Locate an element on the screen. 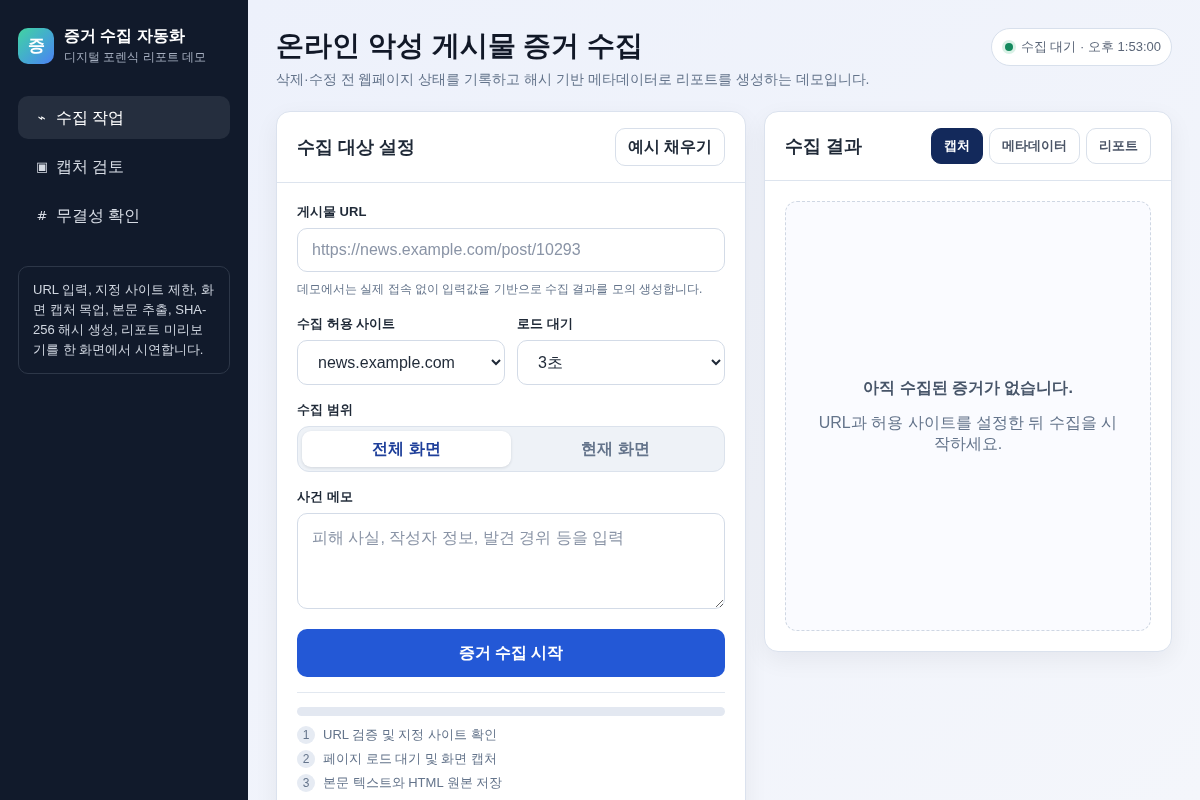 The height and width of the screenshot is (800, 1200). page-title: 온라인 악성 게시물 증거 수집 is located at coordinates (460, 46).